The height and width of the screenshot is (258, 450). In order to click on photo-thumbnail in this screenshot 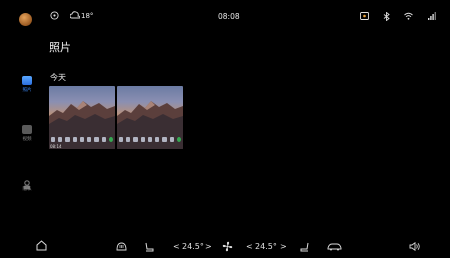, I will do `click(150, 117)`.